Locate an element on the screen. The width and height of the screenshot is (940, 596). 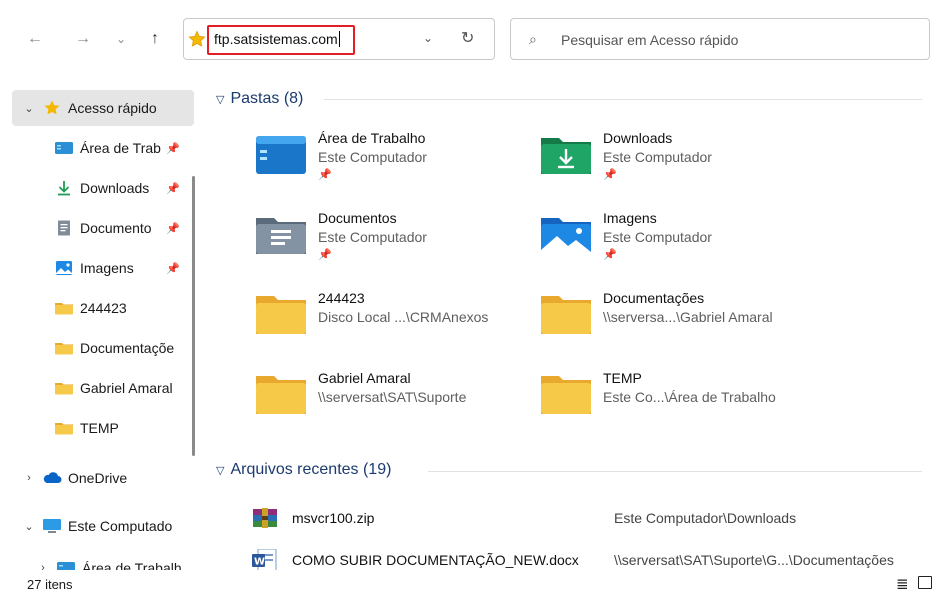
folder-location: Este Co...\Área de Trabalho is located at coordinates (689, 397).